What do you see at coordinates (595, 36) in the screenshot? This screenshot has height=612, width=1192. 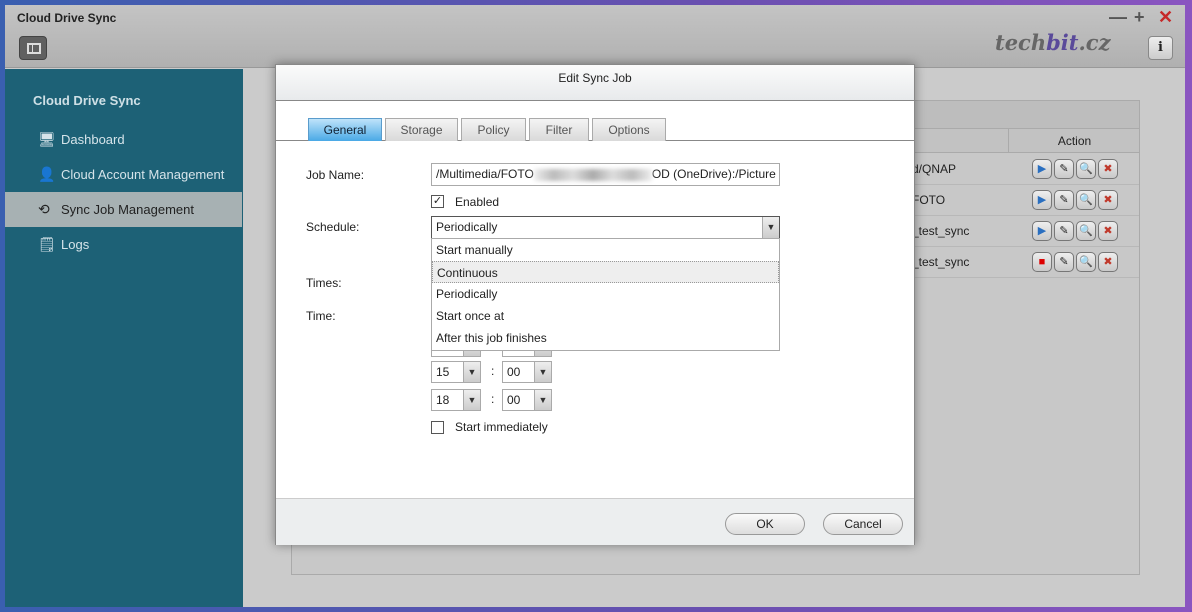 I see `title-bar: Cloud Drive Sync — + ✕ techbit.cz i` at bounding box center [595, 36].